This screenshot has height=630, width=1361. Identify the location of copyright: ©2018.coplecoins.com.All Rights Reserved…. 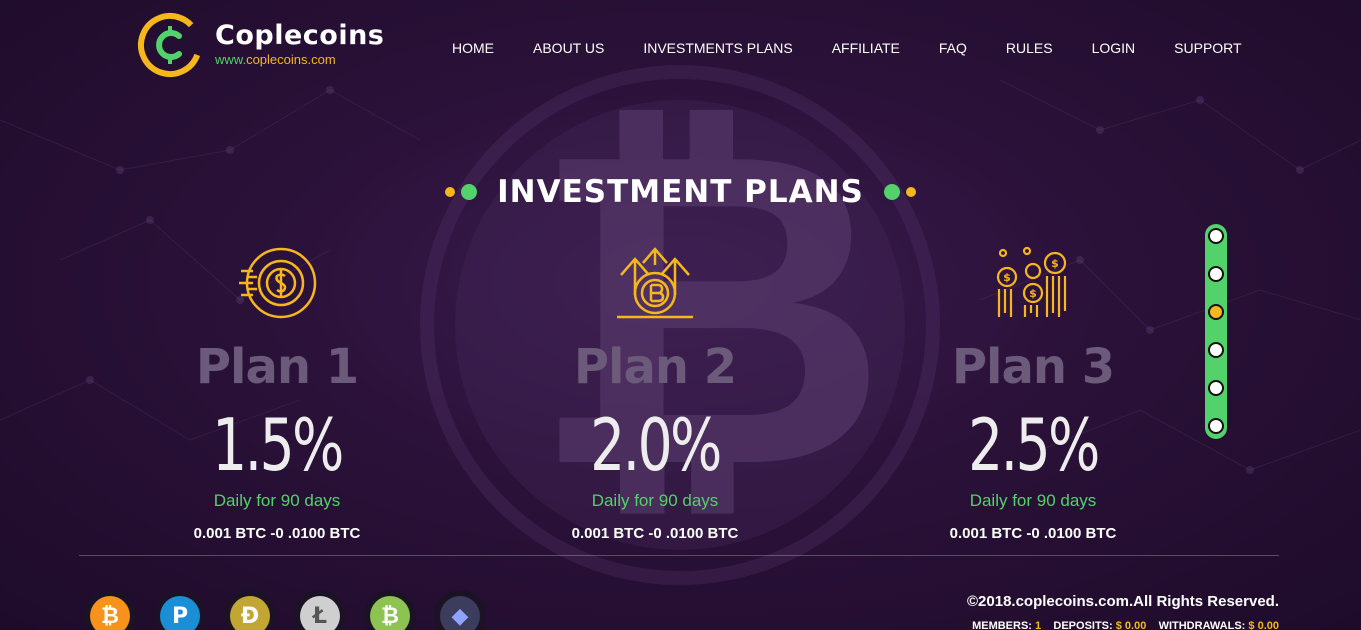
(1123, 601).